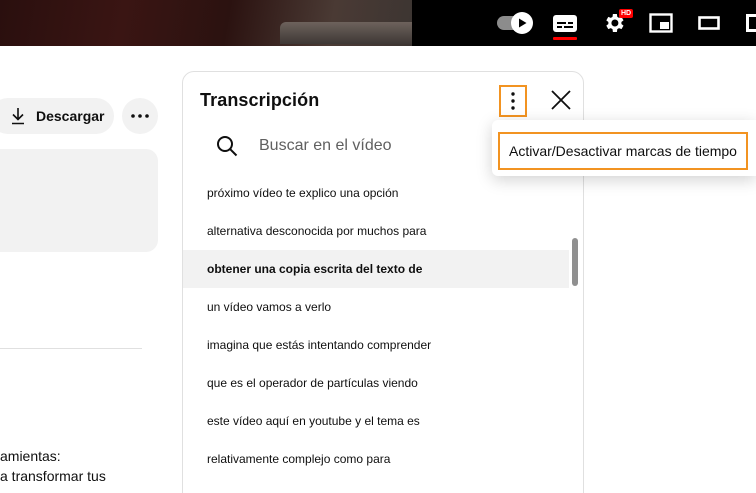 The height and width of the screenshot is (493, 756). I want to click on theater-mode-button, so click(709, 23).